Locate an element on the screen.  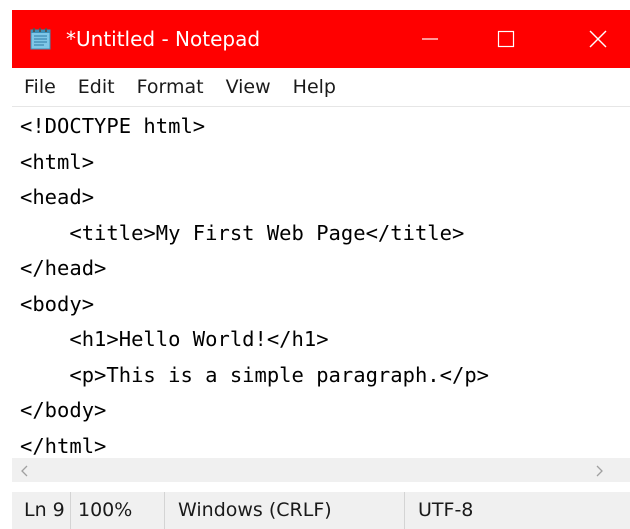
menu-help: Help is located at coordinates (314, 87).